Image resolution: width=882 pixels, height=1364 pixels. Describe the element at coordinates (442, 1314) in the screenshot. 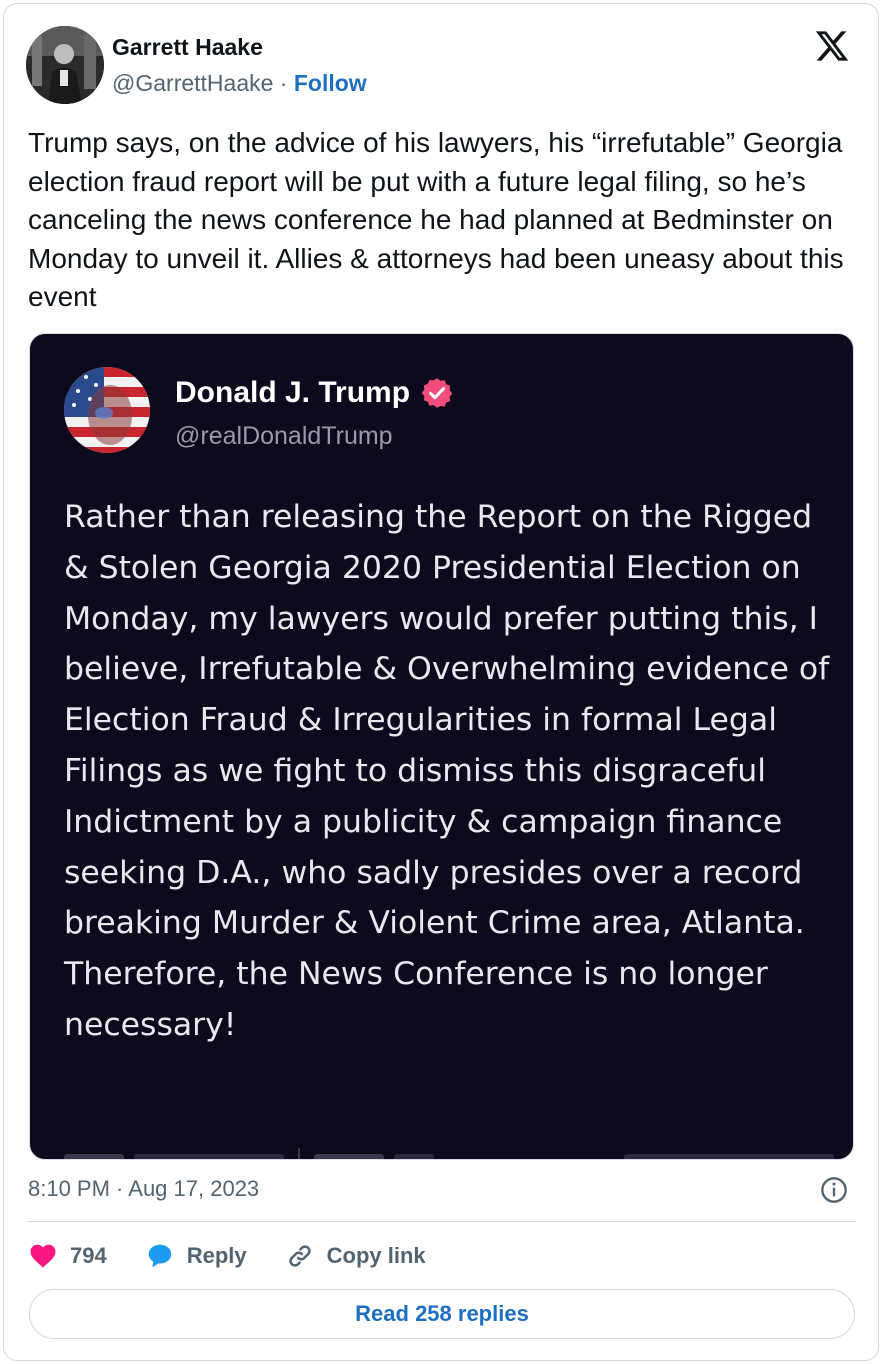

I see `read-replies-button: Read 258 replies` at that location.